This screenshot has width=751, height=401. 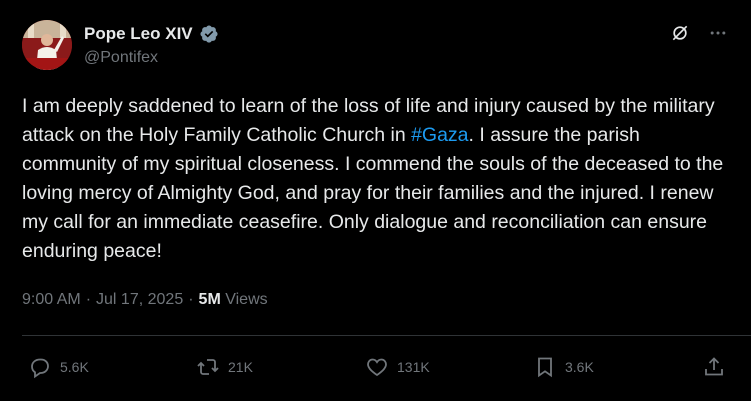 I want to click on heart-icon, so click(x=377, y=367).